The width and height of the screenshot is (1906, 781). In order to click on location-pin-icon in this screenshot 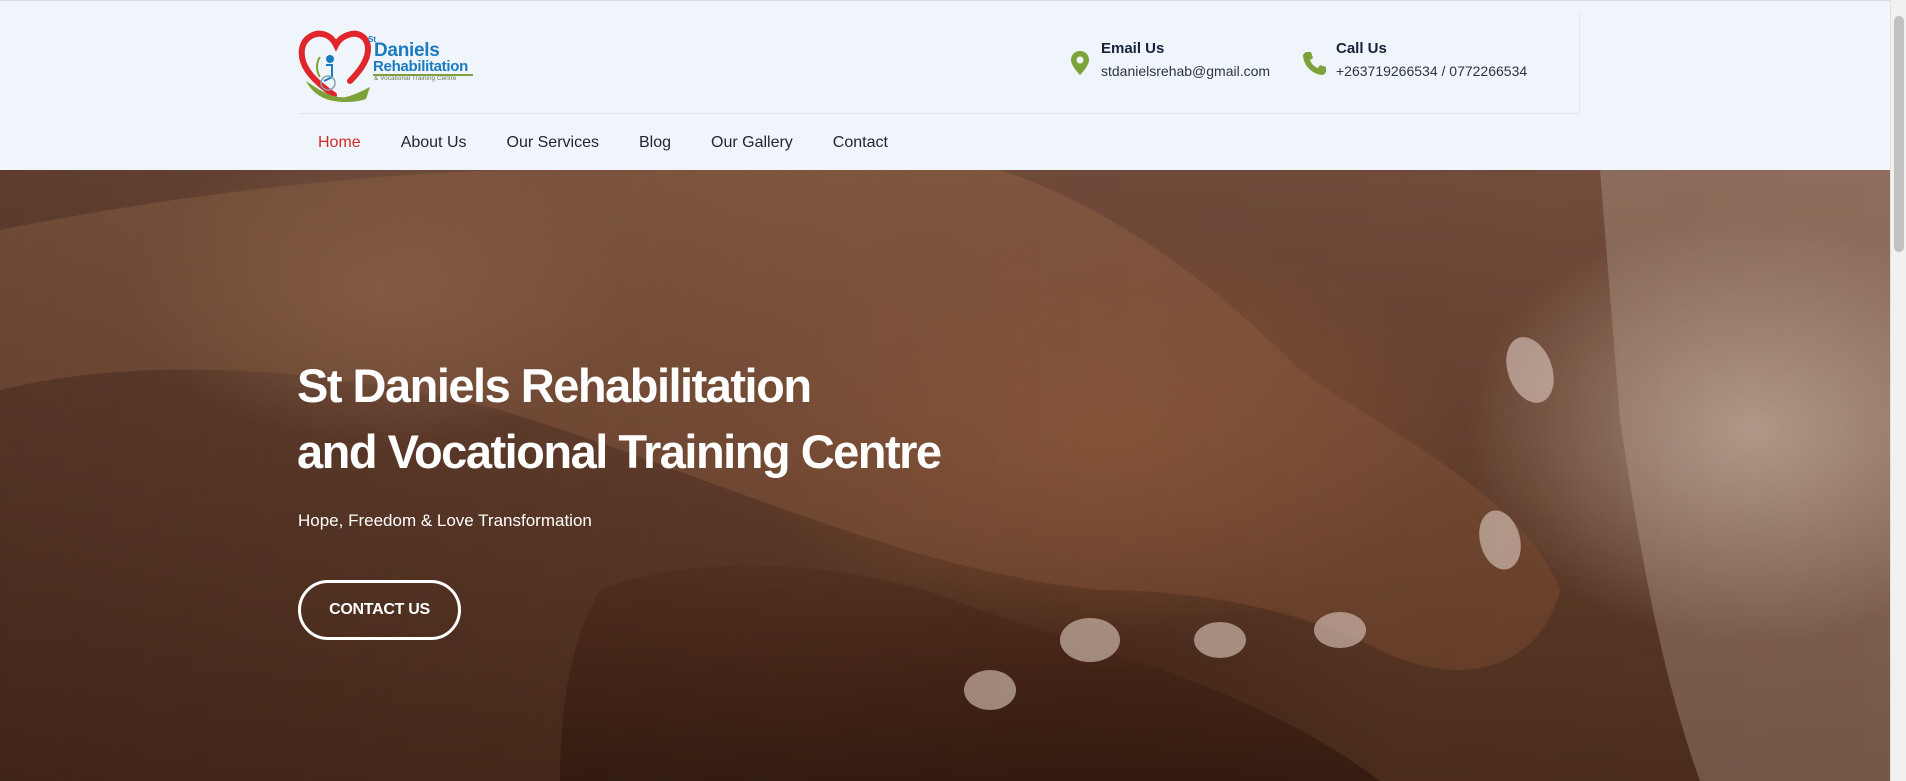, I will do `click(1080, 63)`.